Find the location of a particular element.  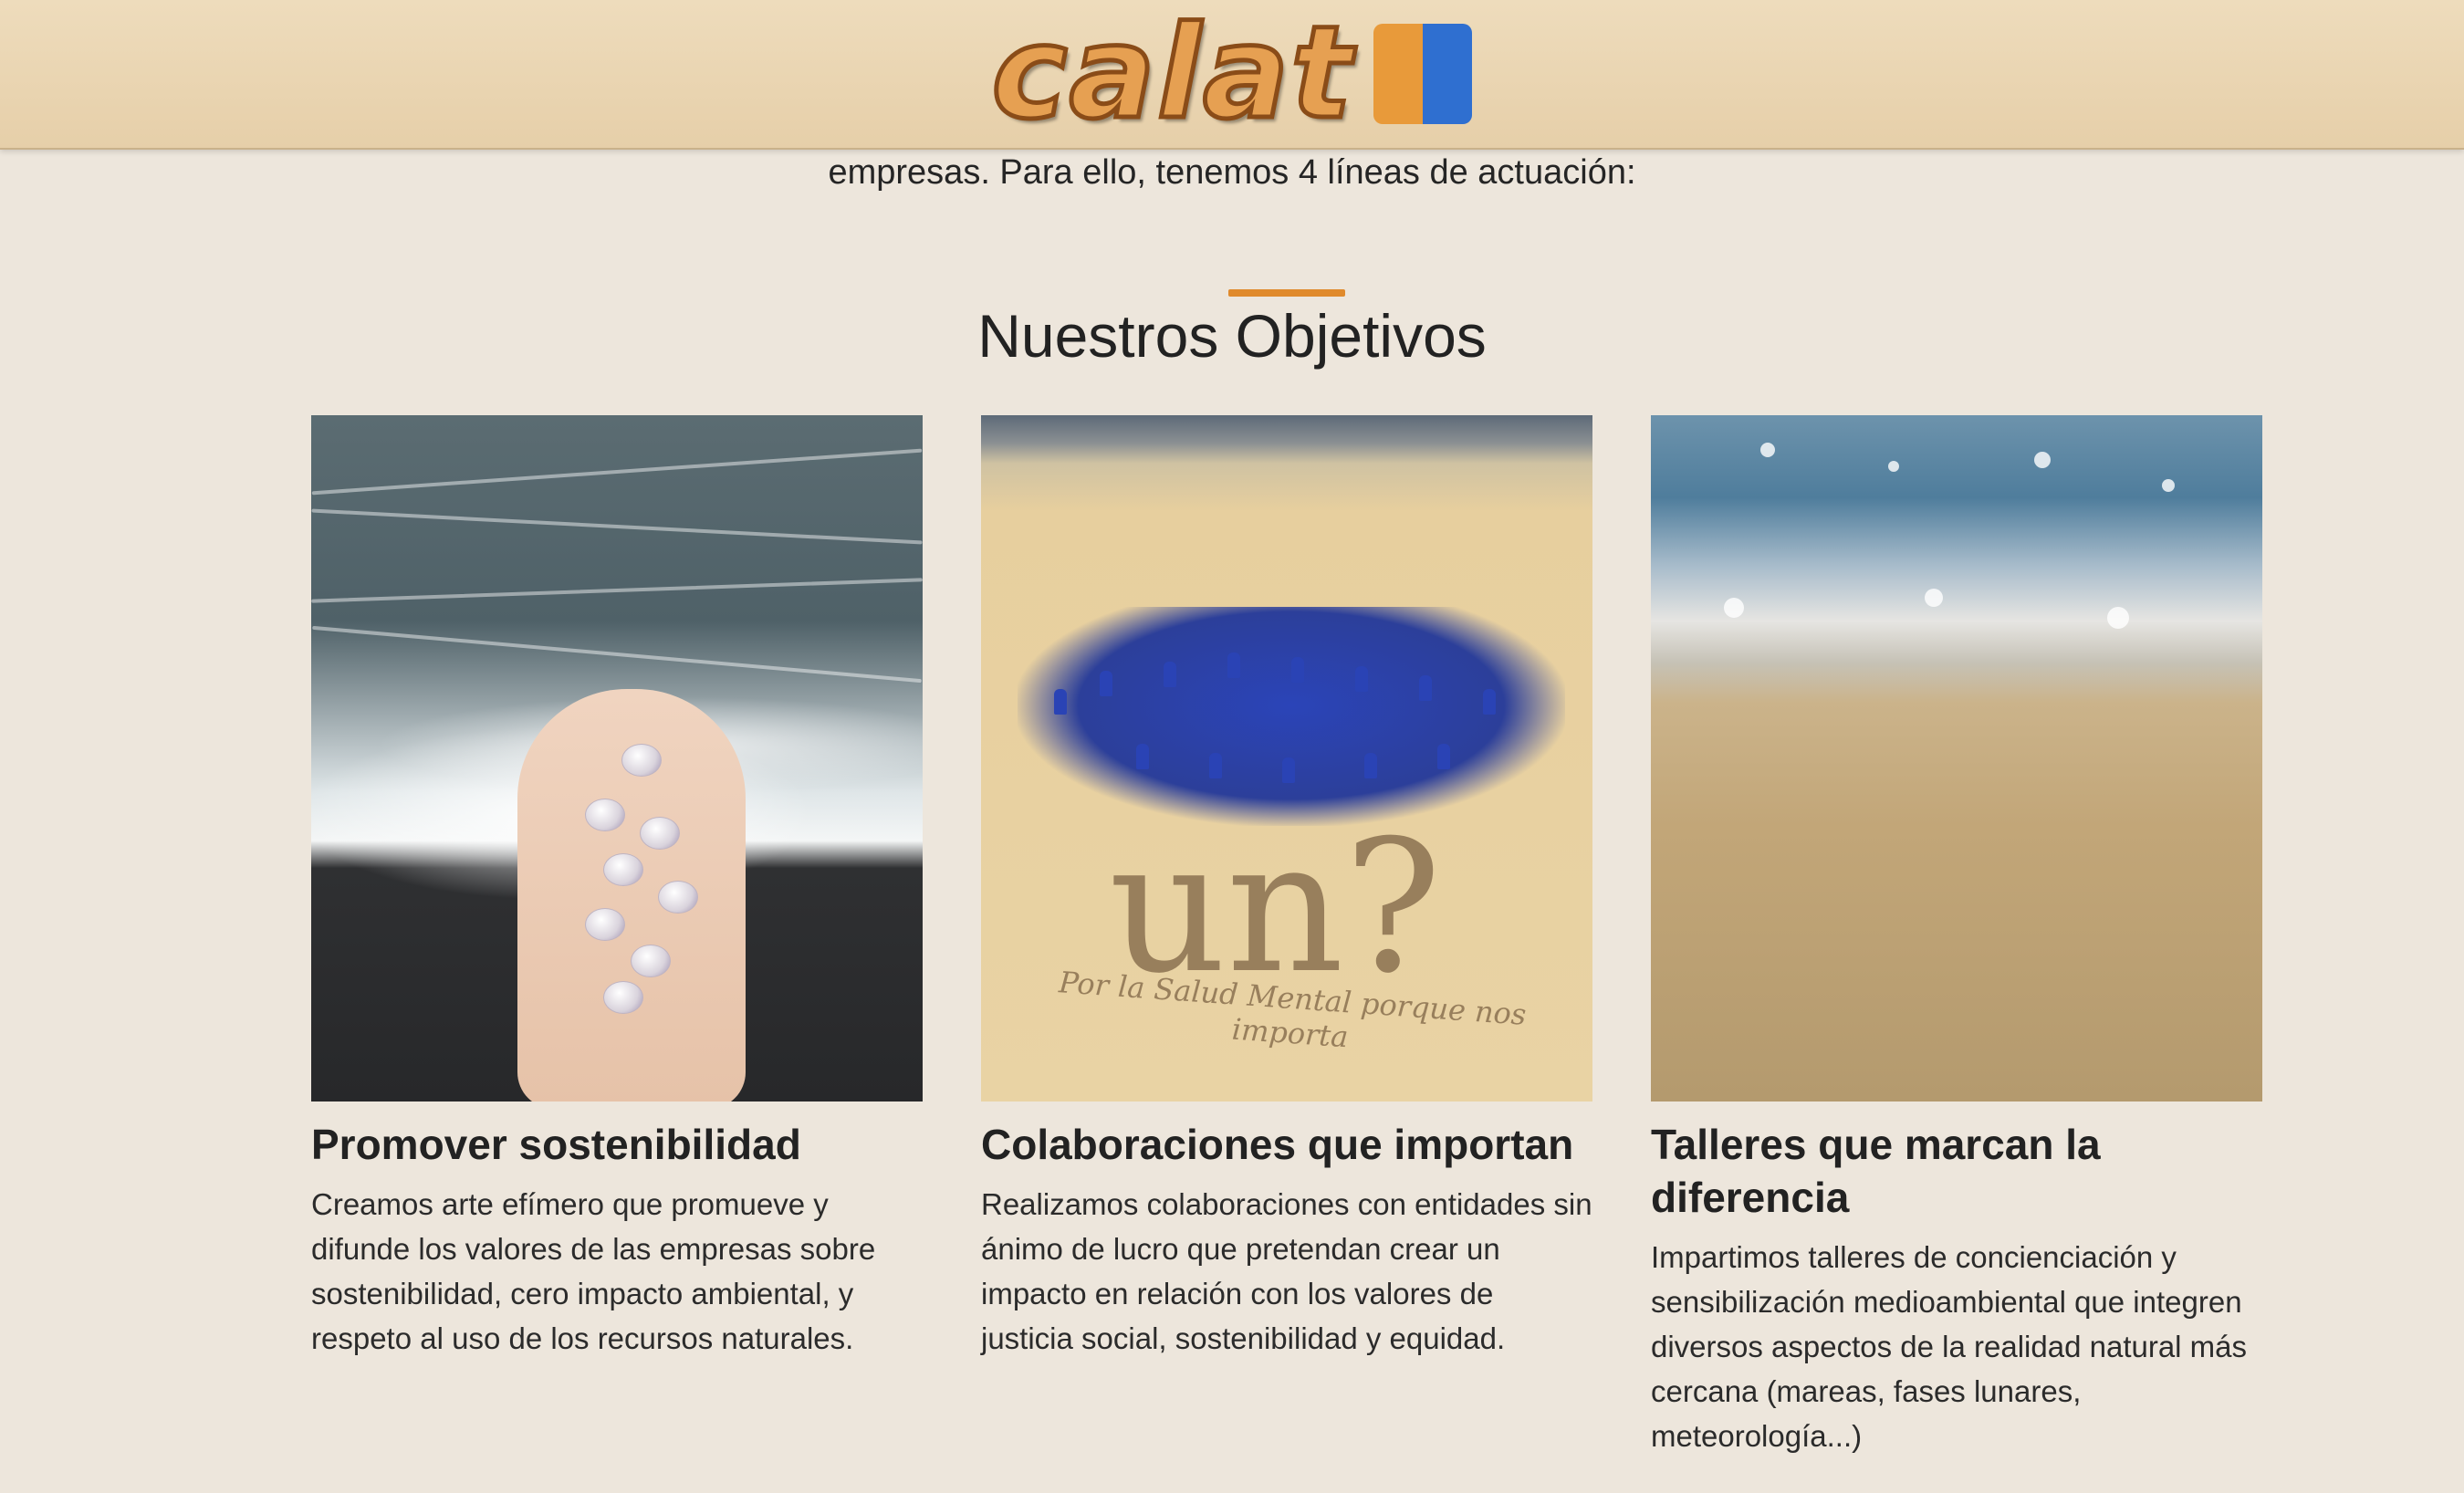

site-header: calat is located at coordinates (1232, 75).